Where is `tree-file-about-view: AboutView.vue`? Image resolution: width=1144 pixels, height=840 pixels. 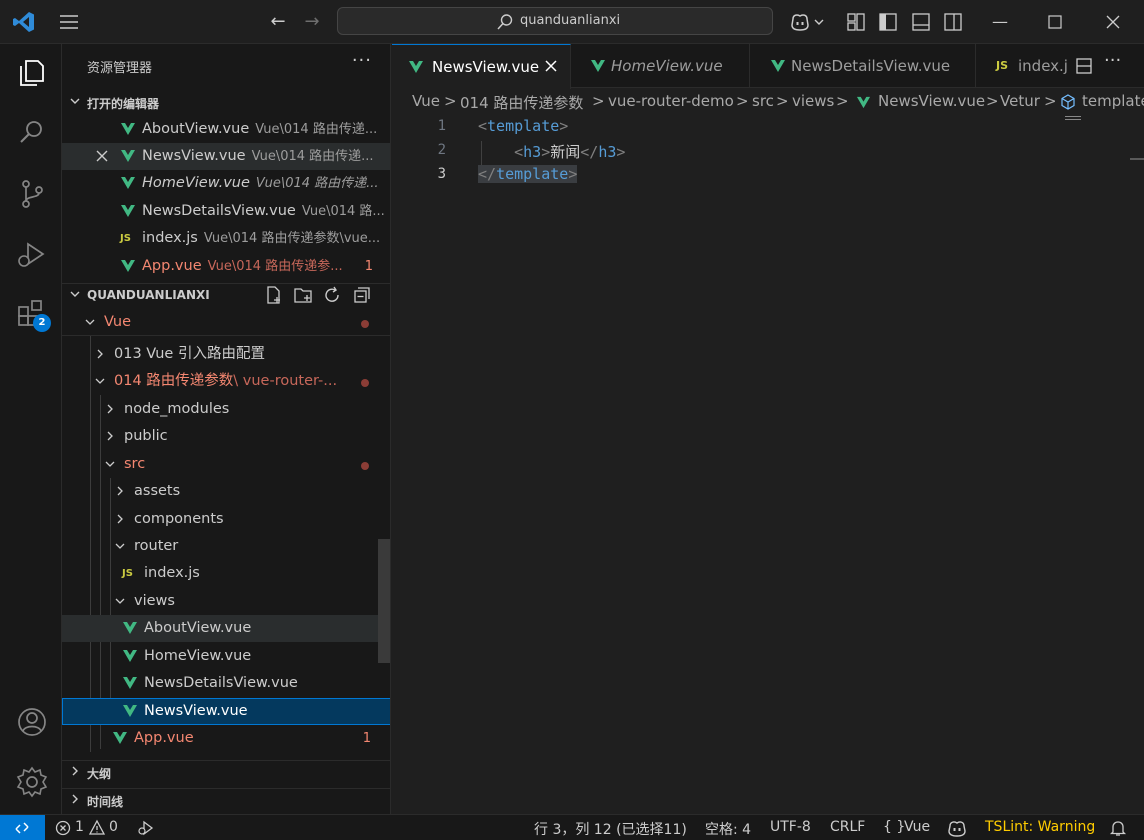 tree-file-about-view: AboutView.vue is located at coordinates (220, 628).